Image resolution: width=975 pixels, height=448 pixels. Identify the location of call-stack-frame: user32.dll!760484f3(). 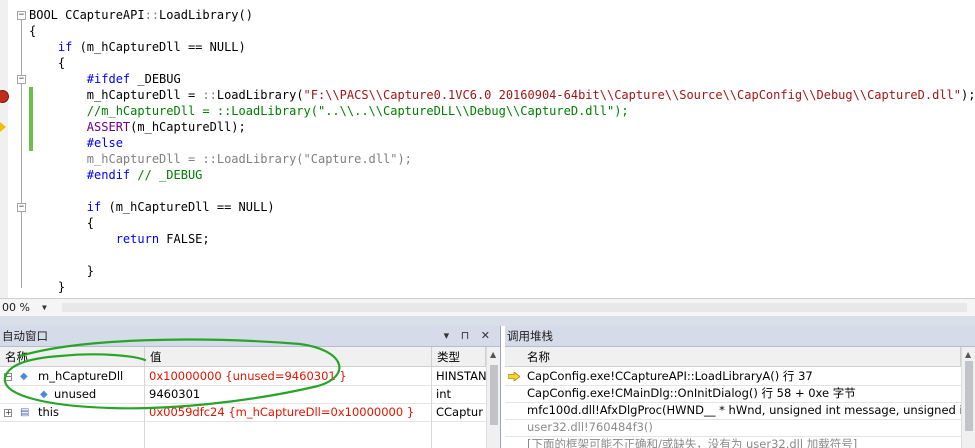
(733, 428).